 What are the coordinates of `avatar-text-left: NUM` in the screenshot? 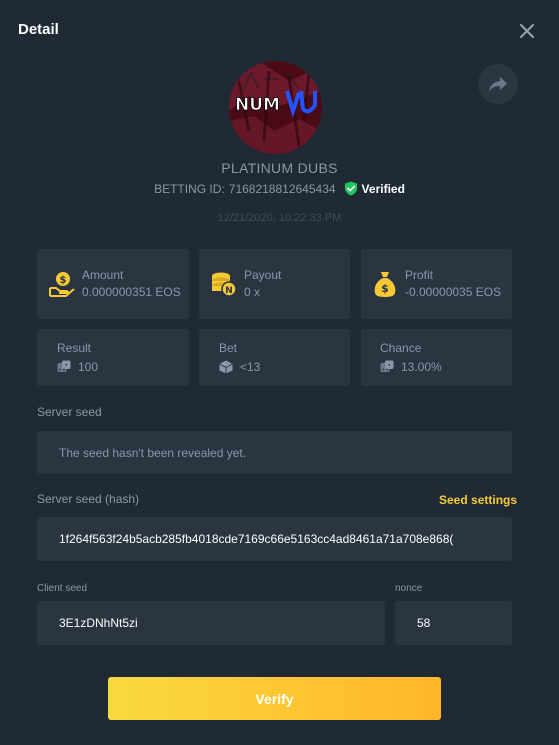 It's located at (257, 105).